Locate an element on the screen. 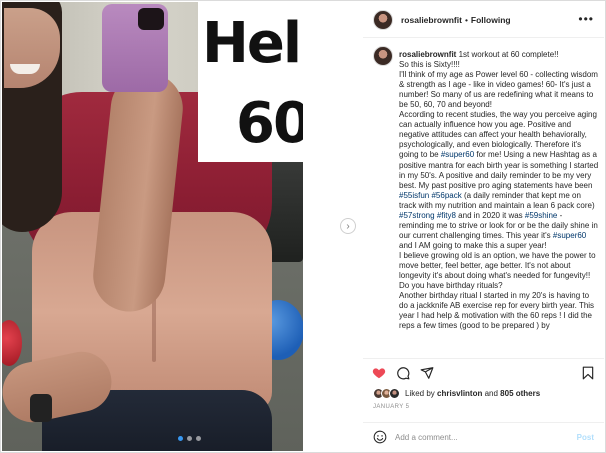 The image size is (606, 453). liker-avatar is located at coordinates (394, 393).